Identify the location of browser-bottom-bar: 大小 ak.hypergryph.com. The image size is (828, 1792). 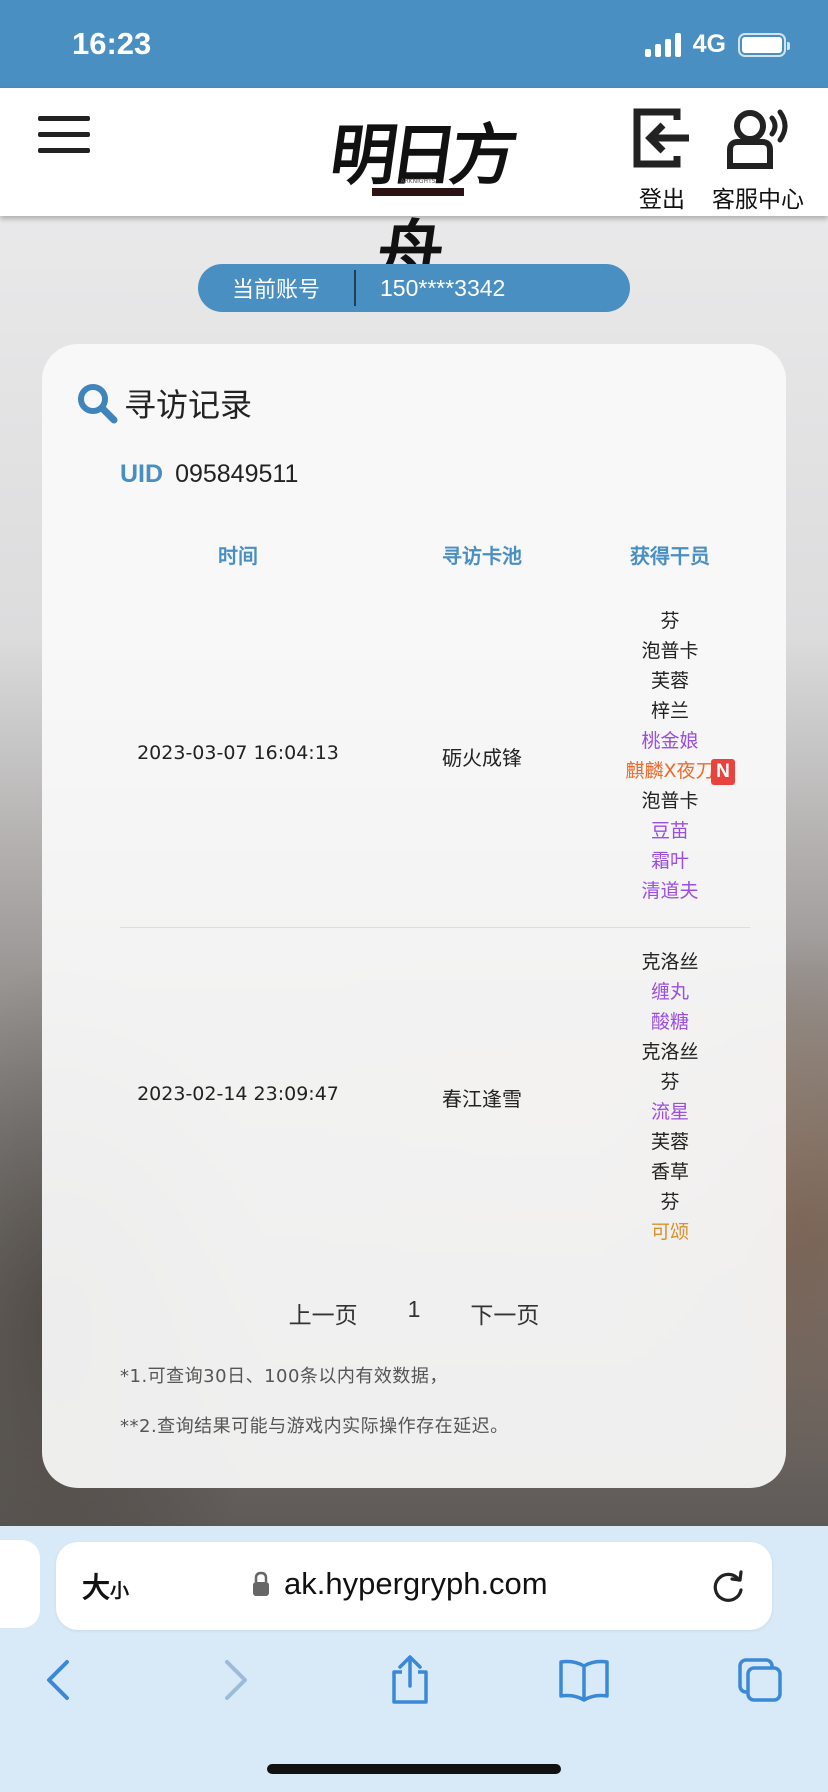
(414, 1659).